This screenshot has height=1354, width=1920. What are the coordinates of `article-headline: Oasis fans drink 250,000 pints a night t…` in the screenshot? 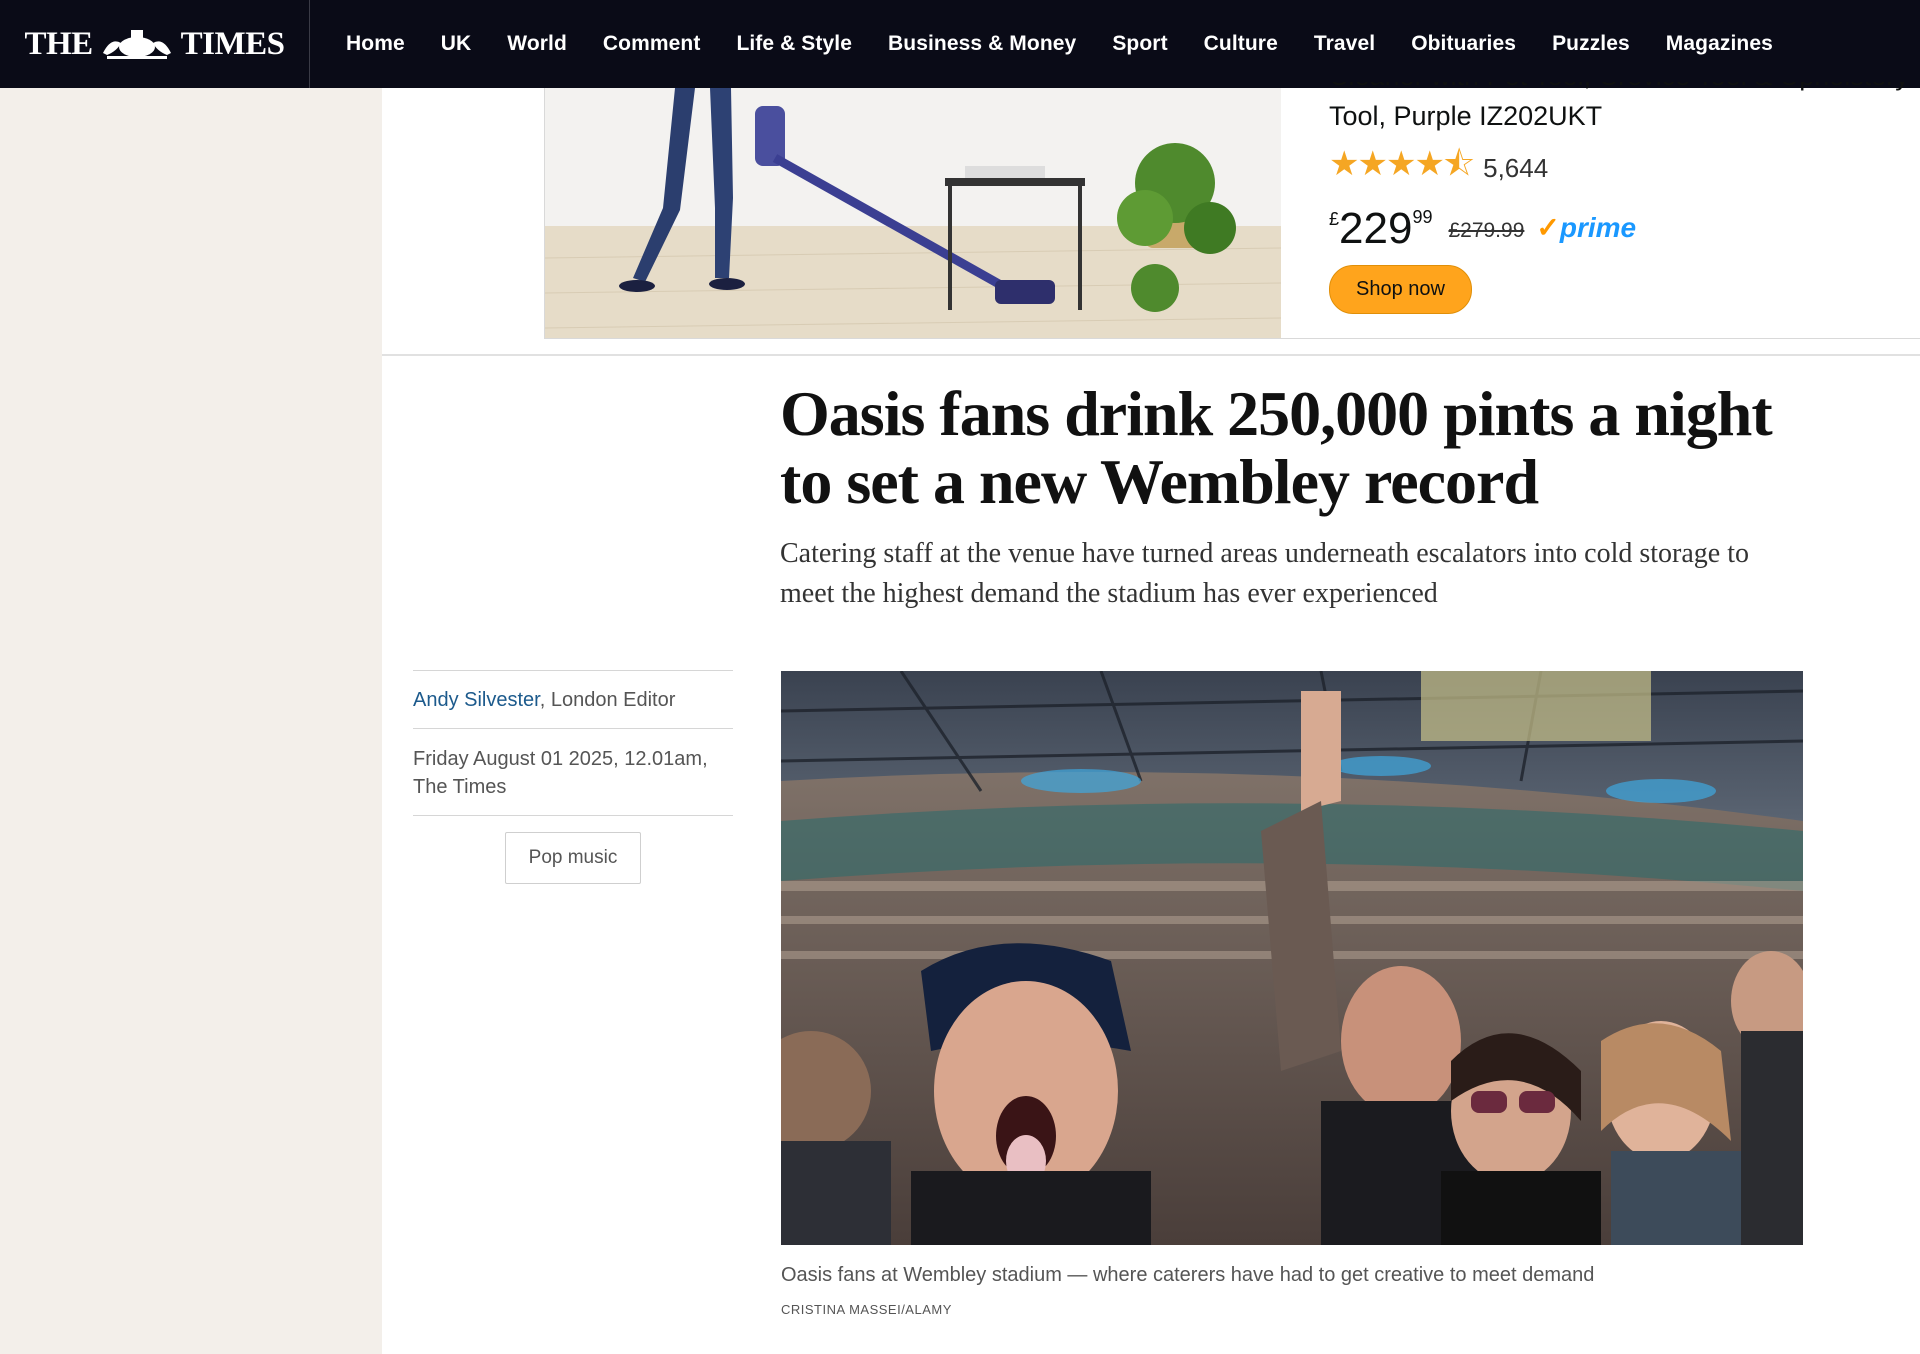 It's located at (1276, 447).